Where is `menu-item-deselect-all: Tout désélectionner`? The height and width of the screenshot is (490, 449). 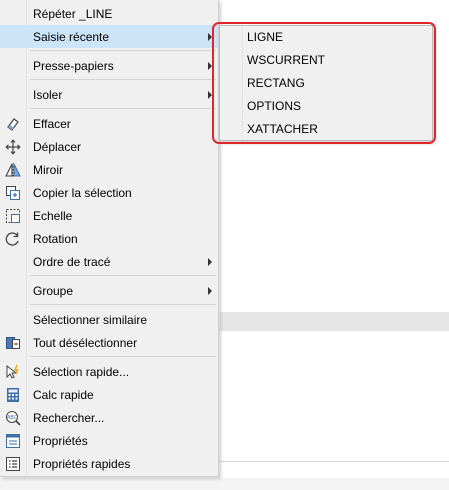
menu-item-deselect-all: Tout désélectionner is located at coordinates (109, 342).